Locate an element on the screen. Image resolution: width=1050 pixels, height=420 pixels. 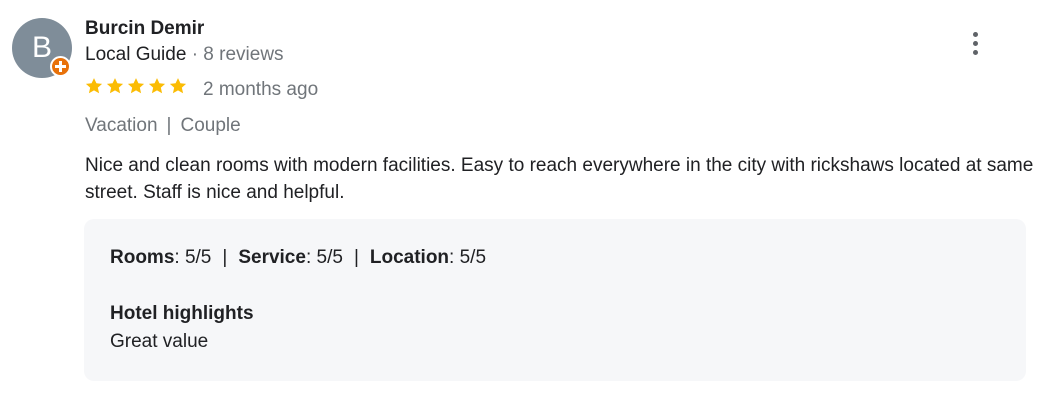
avatar-initial: B is located at coordinates (41, 47).